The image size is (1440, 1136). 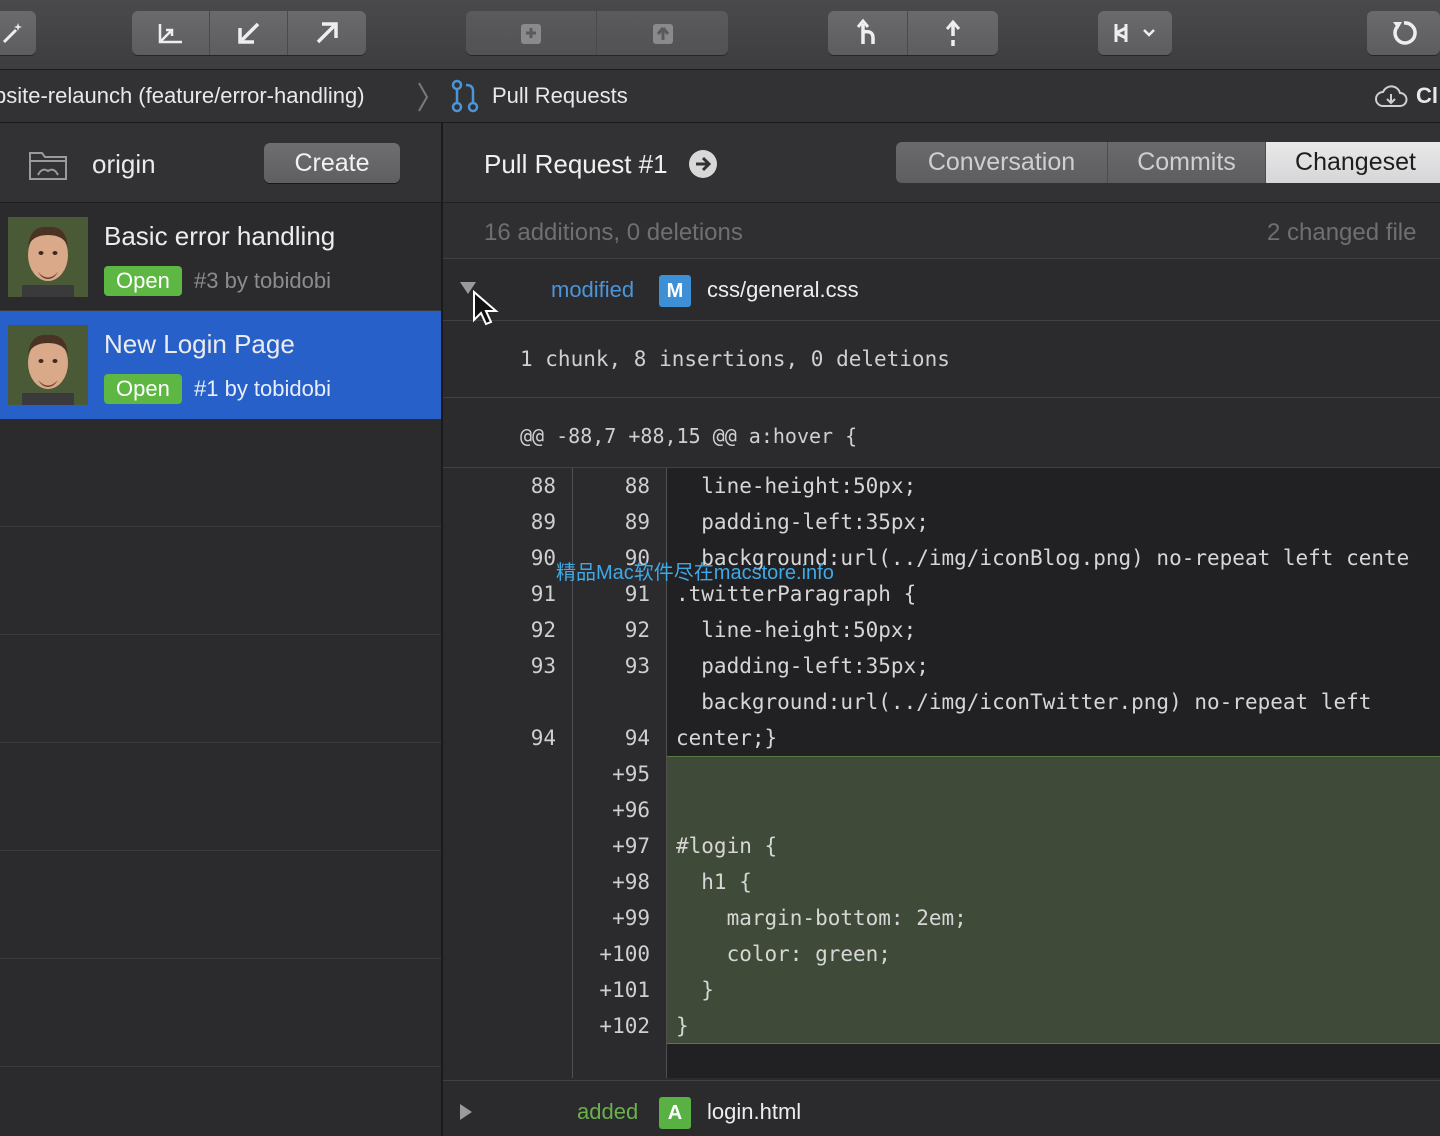 What do you see at coordinates (1187, 162) in the screenshot?
I see `tab-commits: Commits` at bounding box center [1187, 162].